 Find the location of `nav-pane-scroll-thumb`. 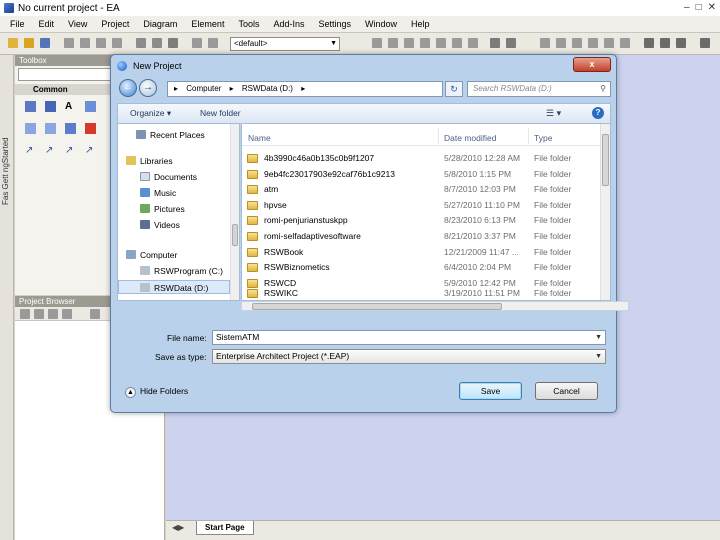

nav-pane-scroll-thumb is located at coordinates (235, 235).